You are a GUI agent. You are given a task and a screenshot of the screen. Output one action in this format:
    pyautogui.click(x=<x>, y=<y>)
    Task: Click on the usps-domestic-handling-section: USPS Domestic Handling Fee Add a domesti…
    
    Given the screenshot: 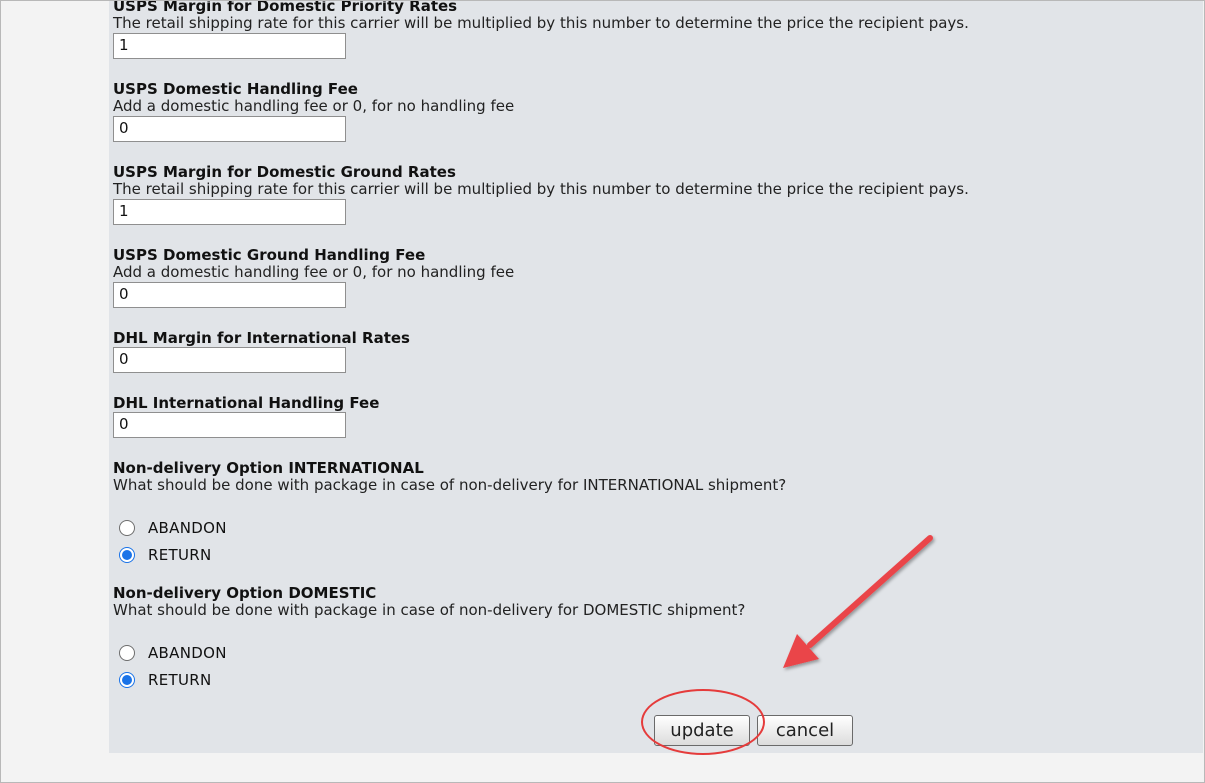 What is the action you would take?
    pyautogui.click(x=313, y=98)
    